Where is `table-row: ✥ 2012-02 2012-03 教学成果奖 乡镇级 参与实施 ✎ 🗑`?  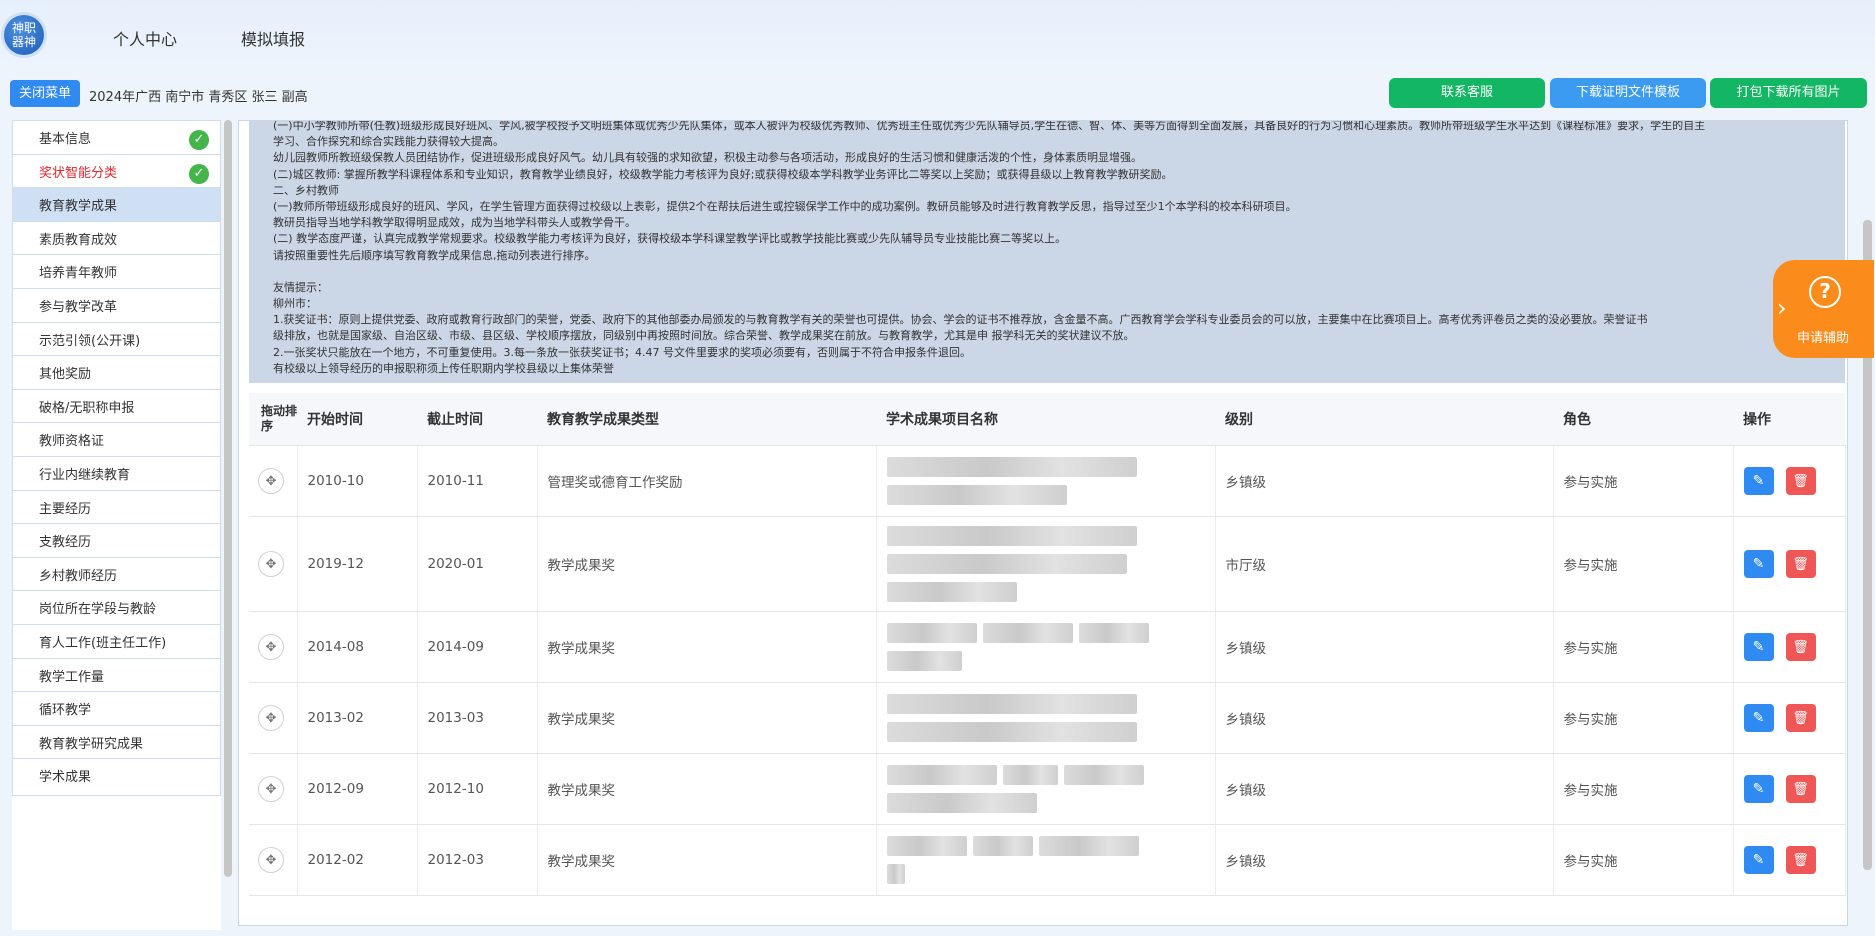 table-row: ✥ 2012-02 2012-03 教学成果奖 乡镇级 参与实施 ✎ 🗑 is located at coordinates (1047, 860).